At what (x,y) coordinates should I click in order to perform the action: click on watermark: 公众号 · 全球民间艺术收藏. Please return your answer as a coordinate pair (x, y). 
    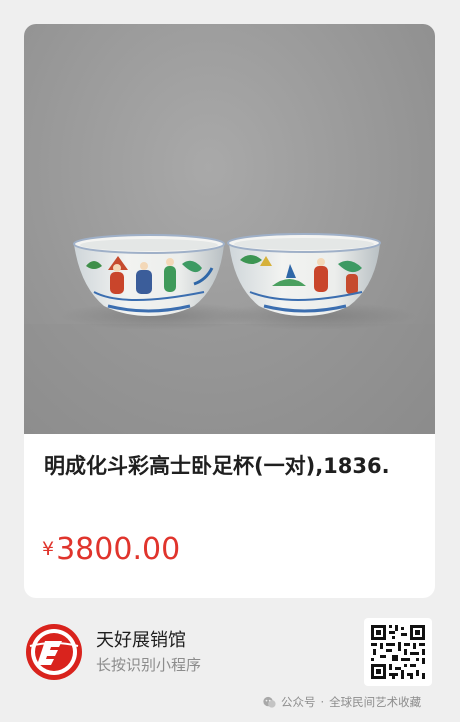
    Looking at the image, I should click on (341, 702).